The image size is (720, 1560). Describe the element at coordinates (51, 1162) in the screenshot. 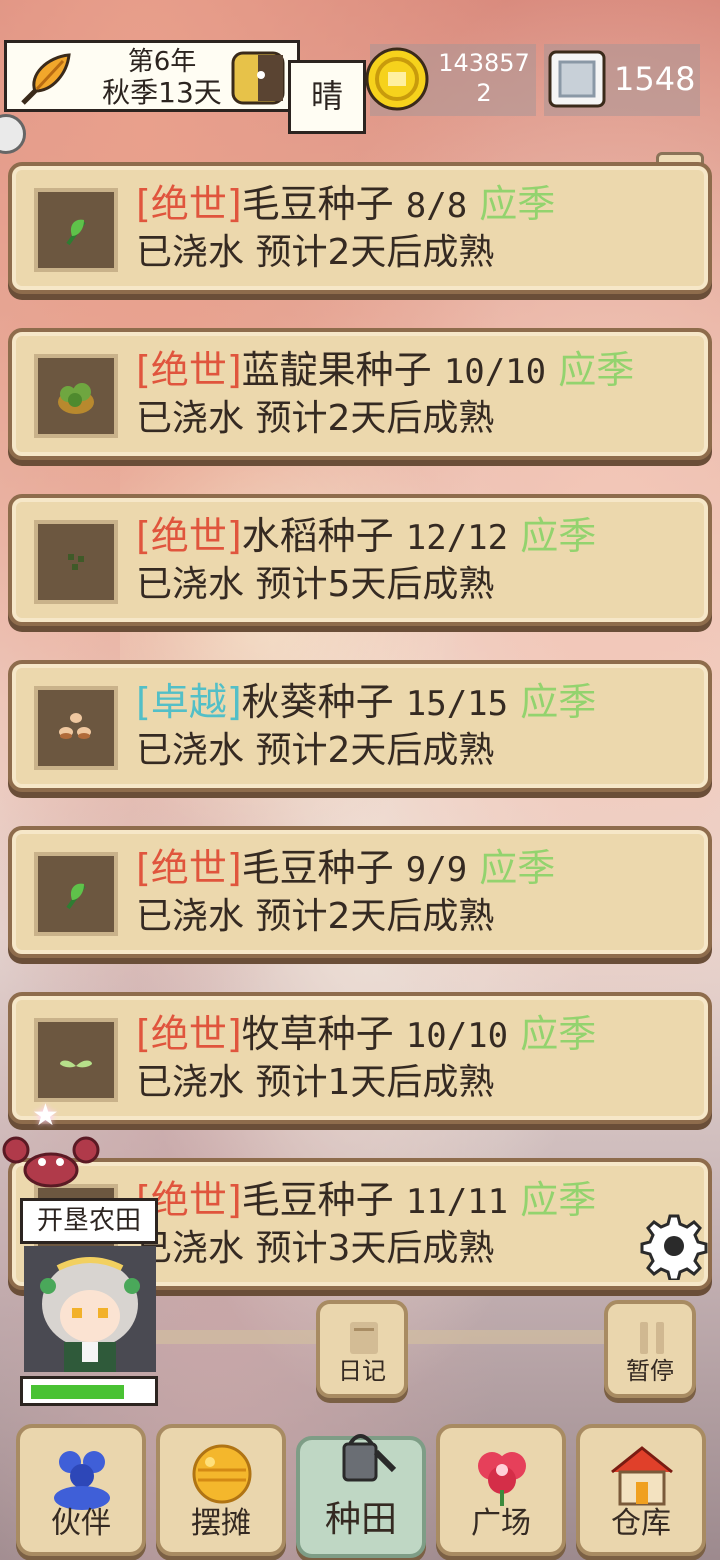

I see `crab-icon` at that location.